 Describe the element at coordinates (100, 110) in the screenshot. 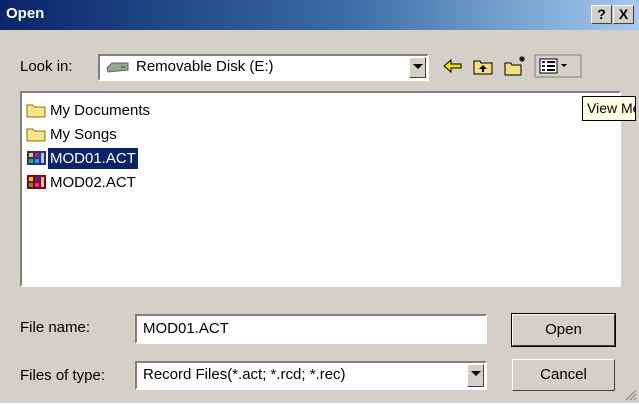

I see `file-name-label: My Documents` at that location.